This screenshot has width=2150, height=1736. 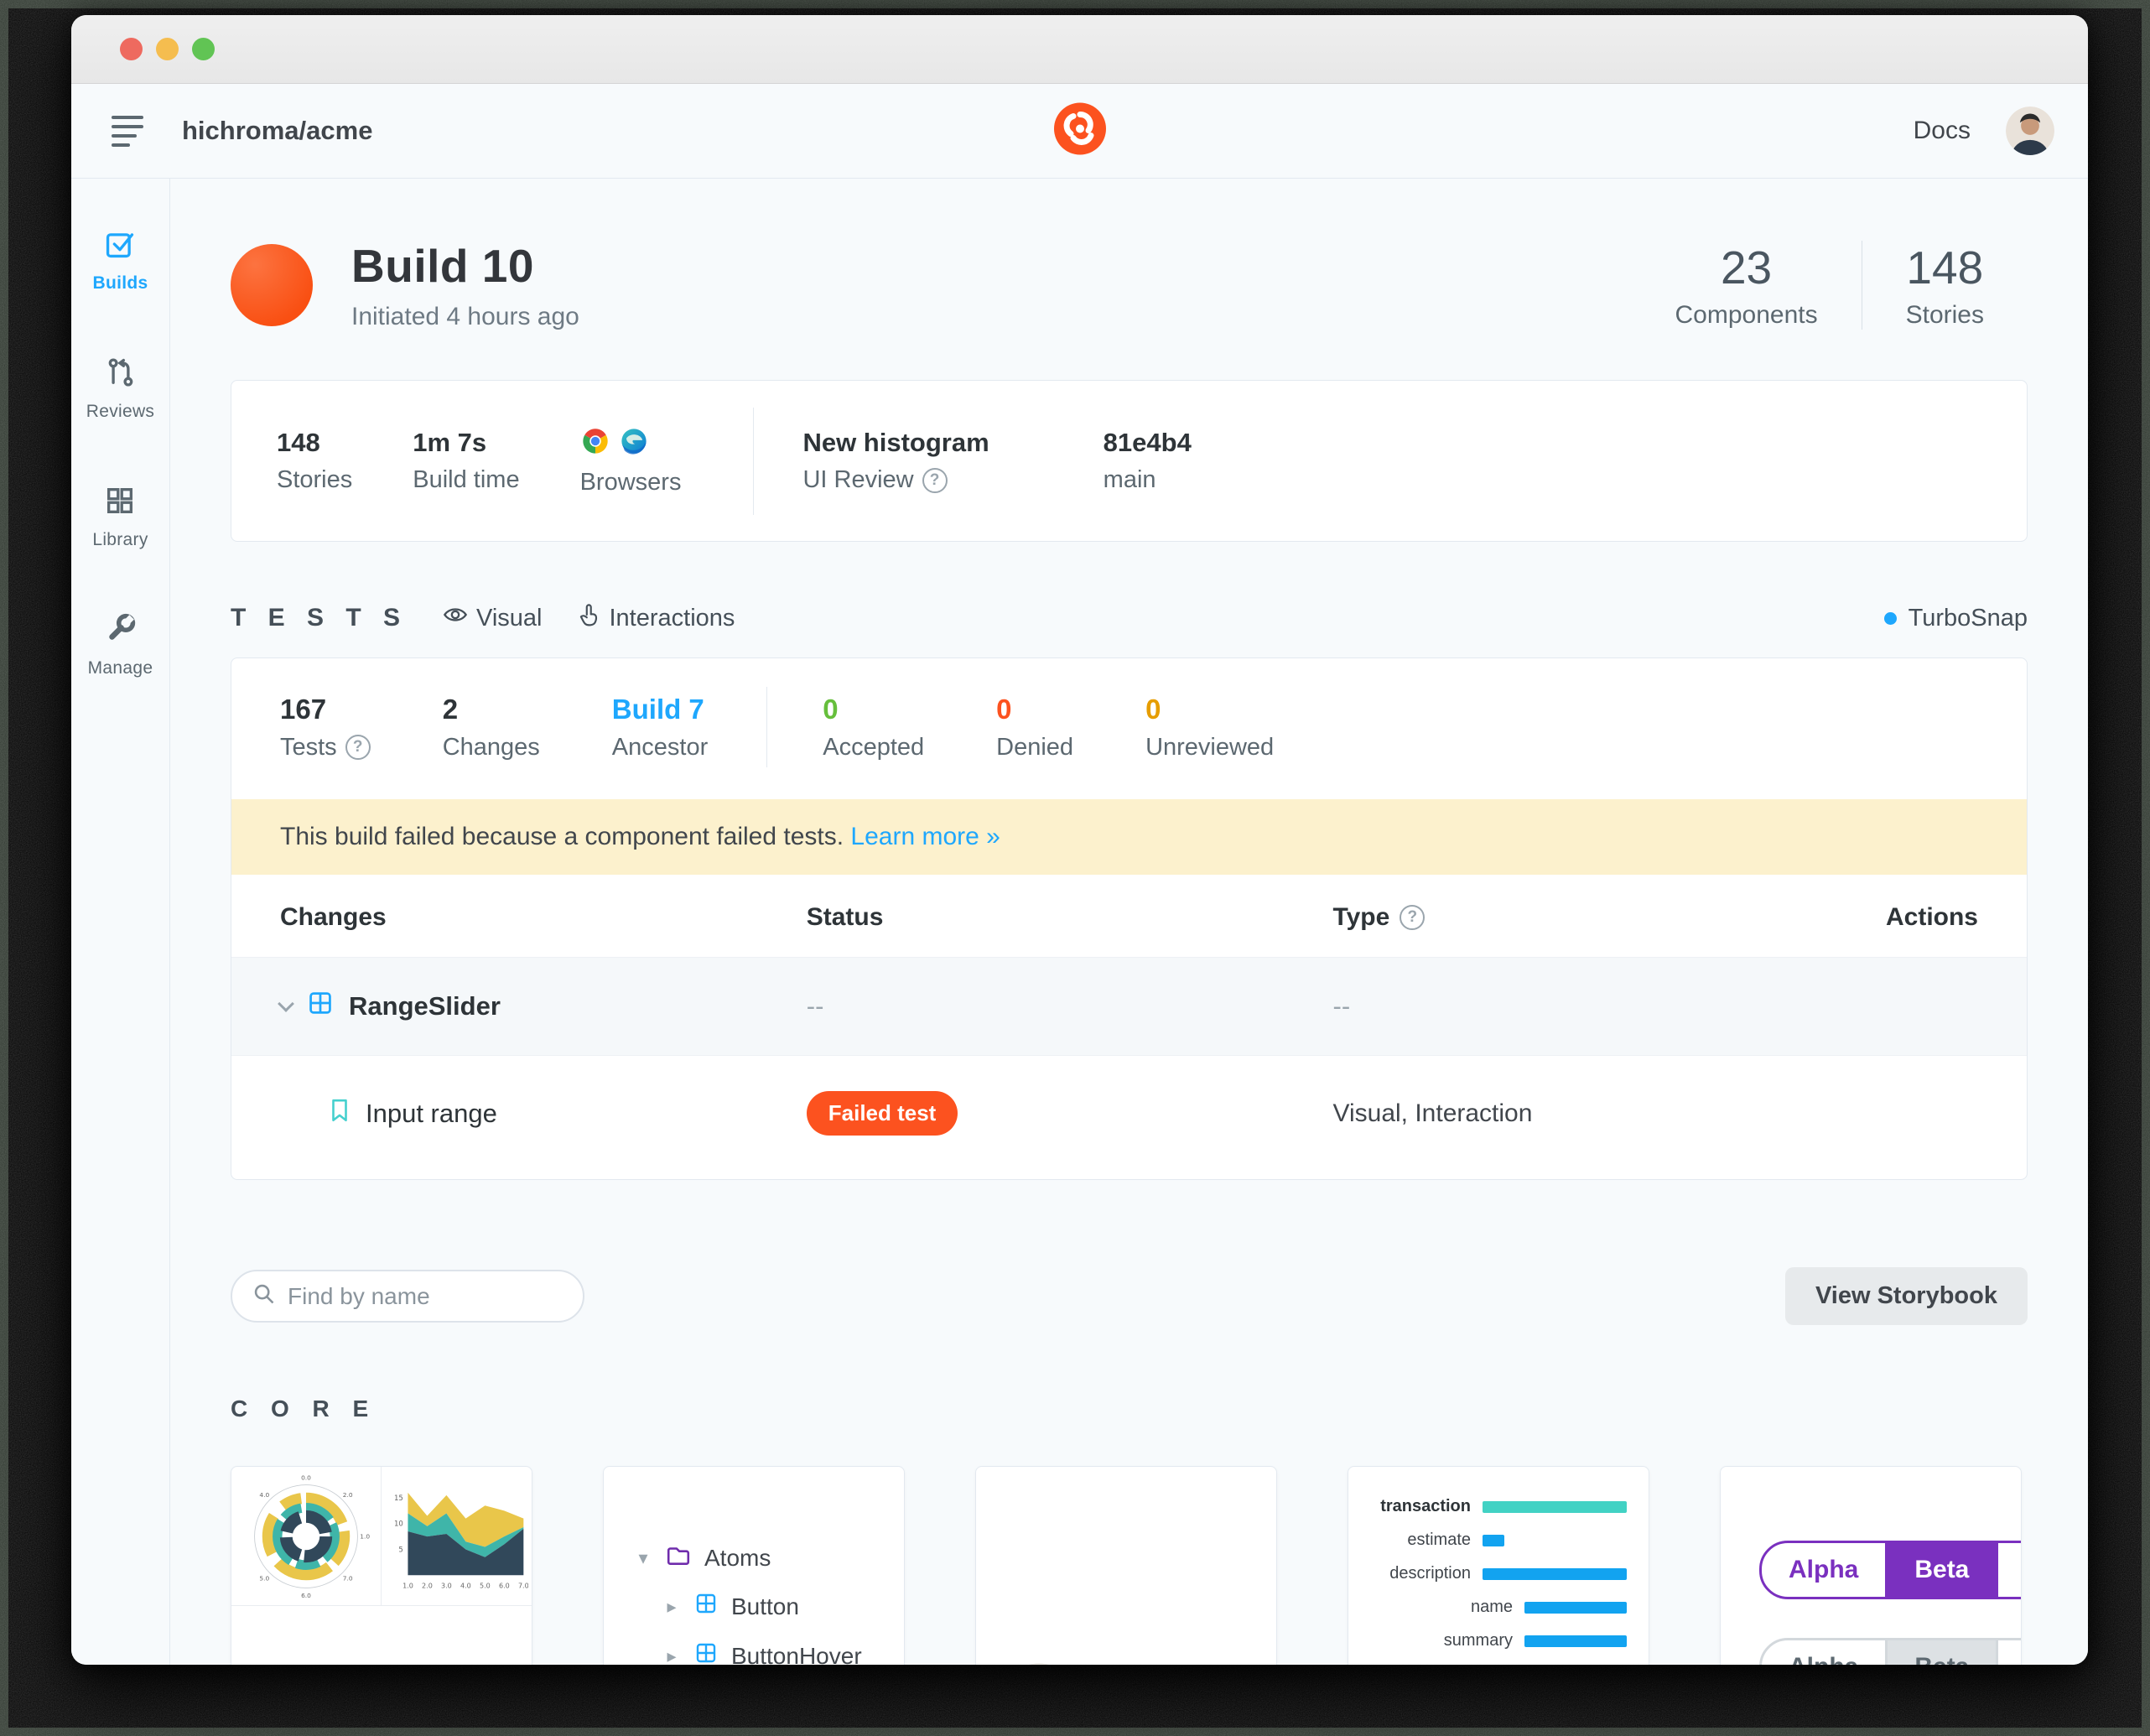 I want to click on ancestor-link: Build 7, so click(x=660, y=709).